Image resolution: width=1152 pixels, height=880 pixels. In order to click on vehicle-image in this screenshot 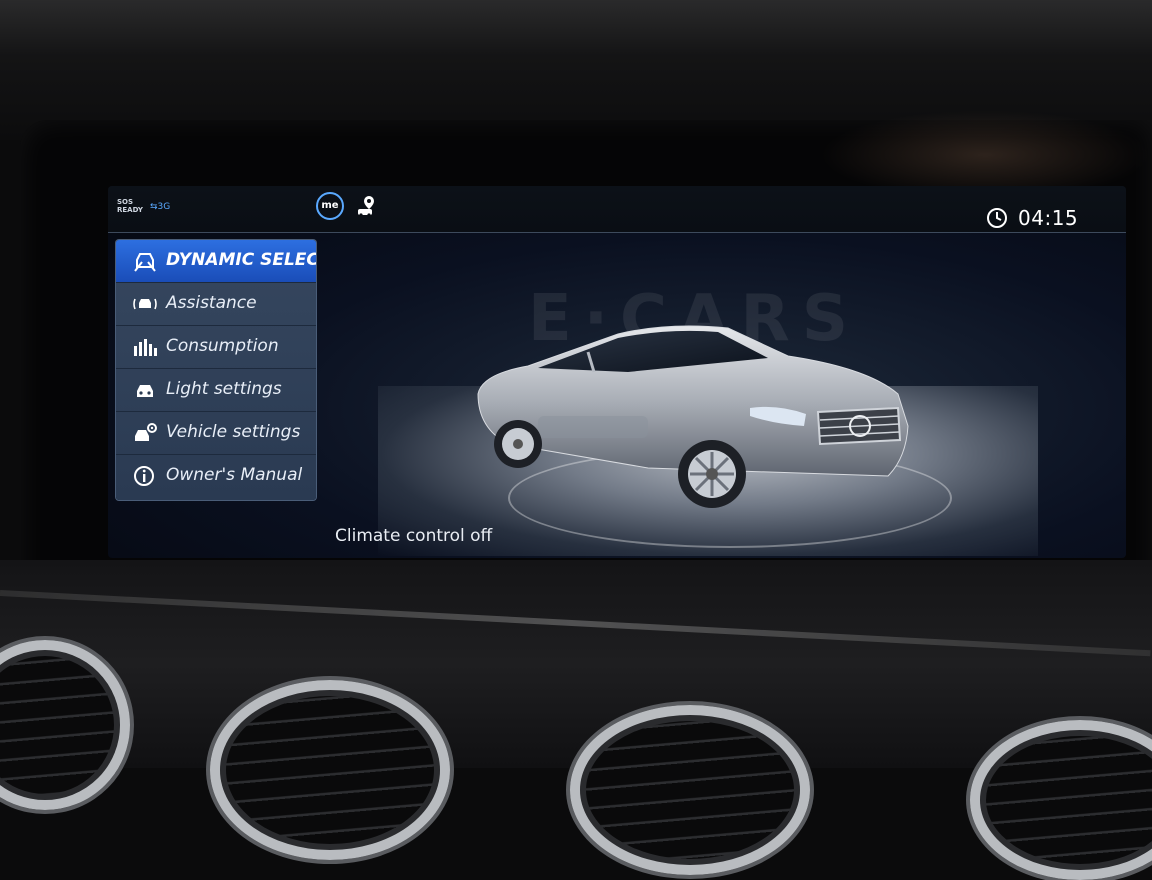, I will do `click(693, 416)`.